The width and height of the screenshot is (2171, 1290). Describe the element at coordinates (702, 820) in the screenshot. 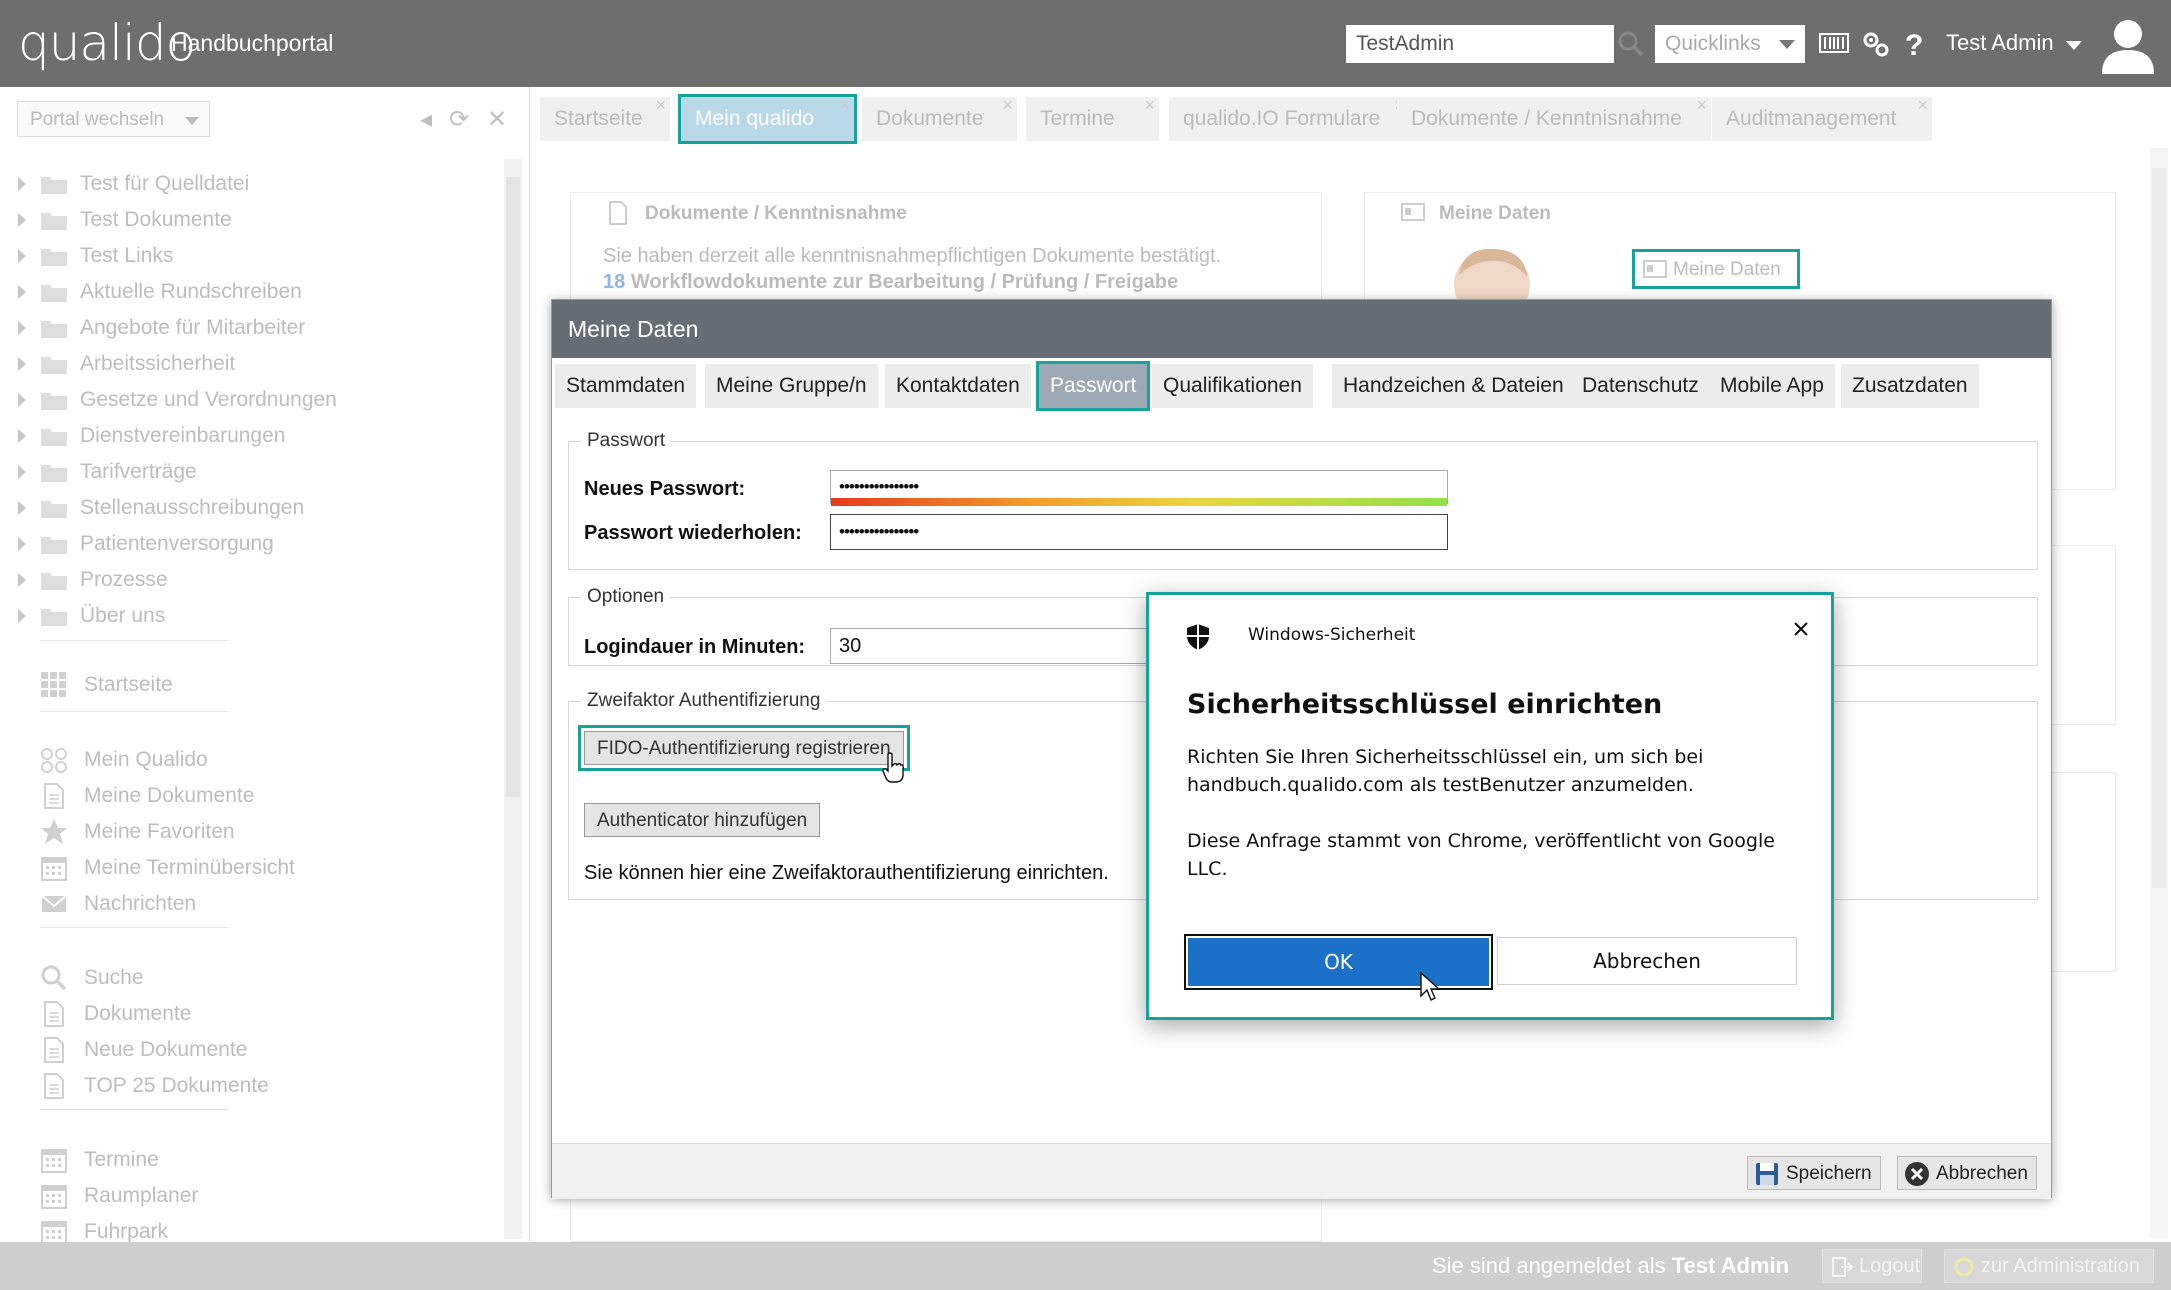

I see `add-authenticator-button: Authenticator hinzufügen` at that location.